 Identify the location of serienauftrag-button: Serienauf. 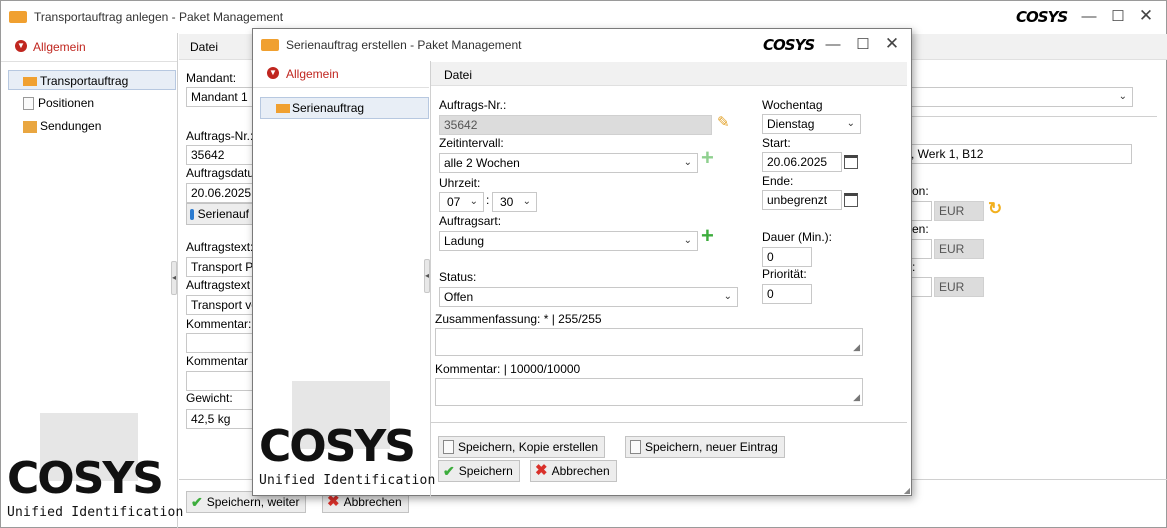
(221, 214).